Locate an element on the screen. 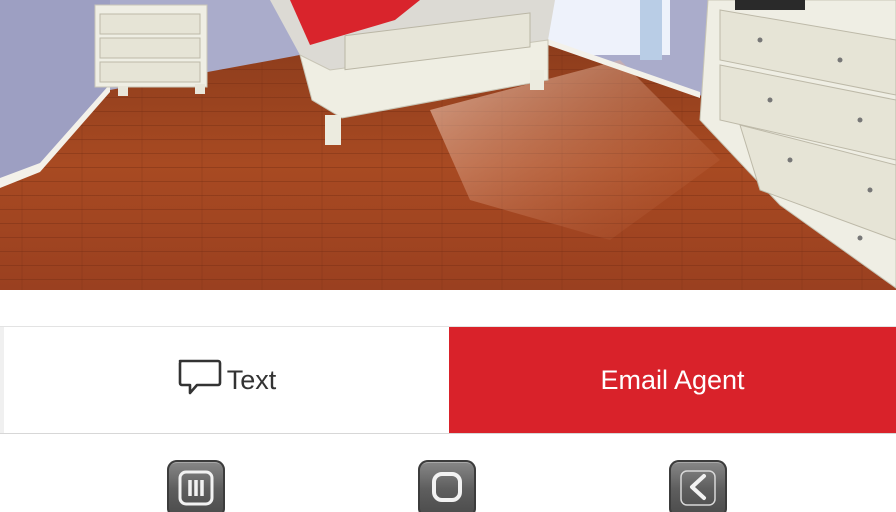  text-button: Text is located at coordinates (224, 380).